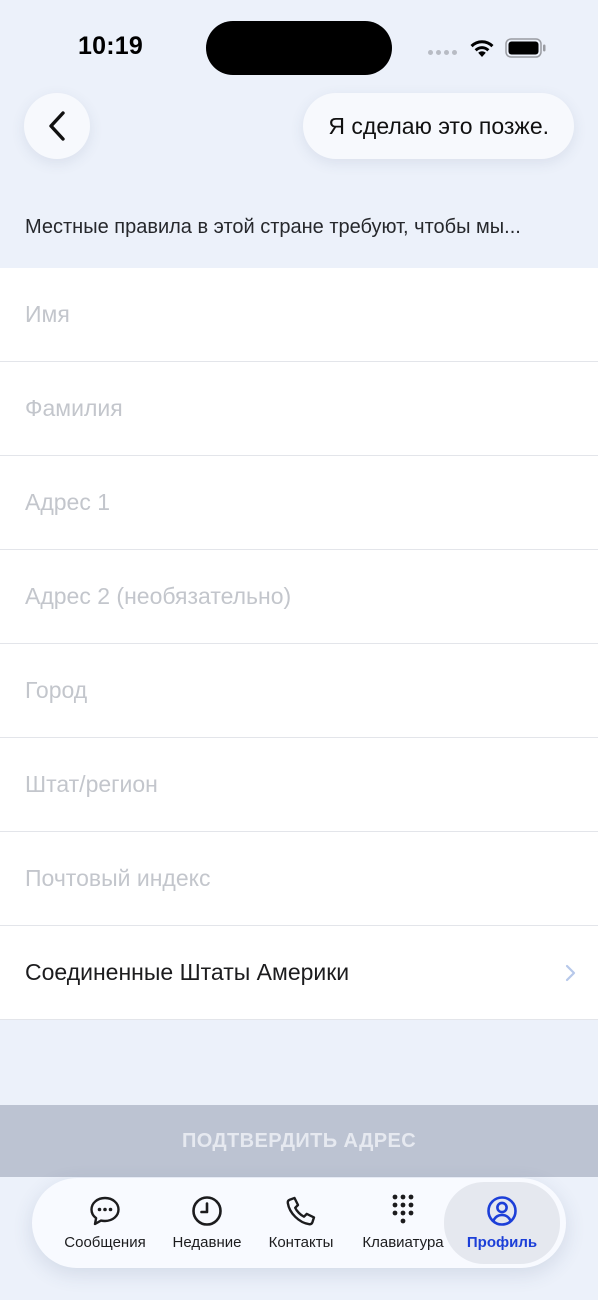  I want to click on first-name-field, so click(299, 314).